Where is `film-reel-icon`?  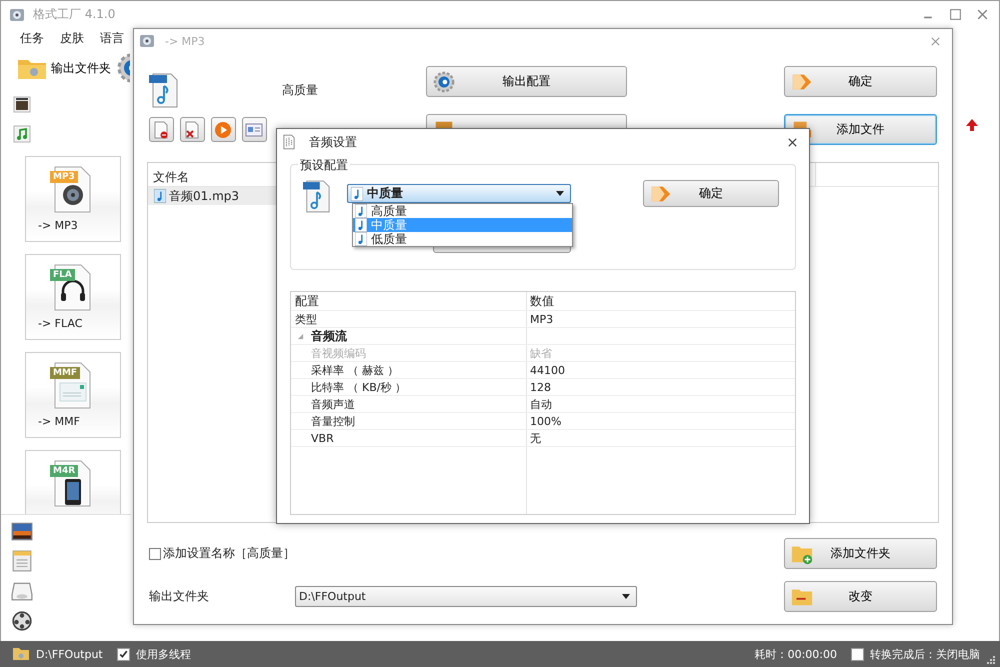 film-reel-icon is located at coordinates (22, 621).